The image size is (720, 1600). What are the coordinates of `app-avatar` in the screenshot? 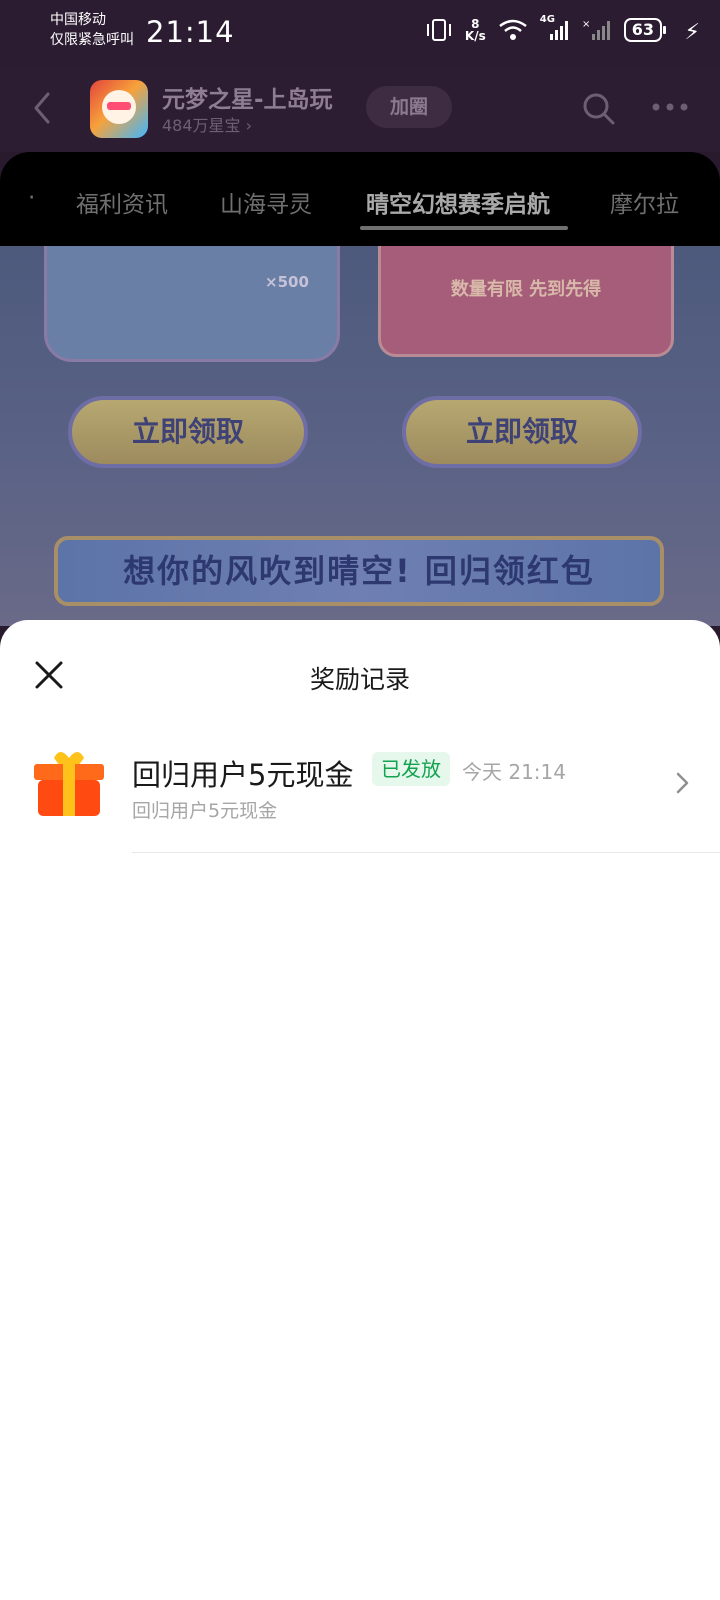 It's located at (119, 109).